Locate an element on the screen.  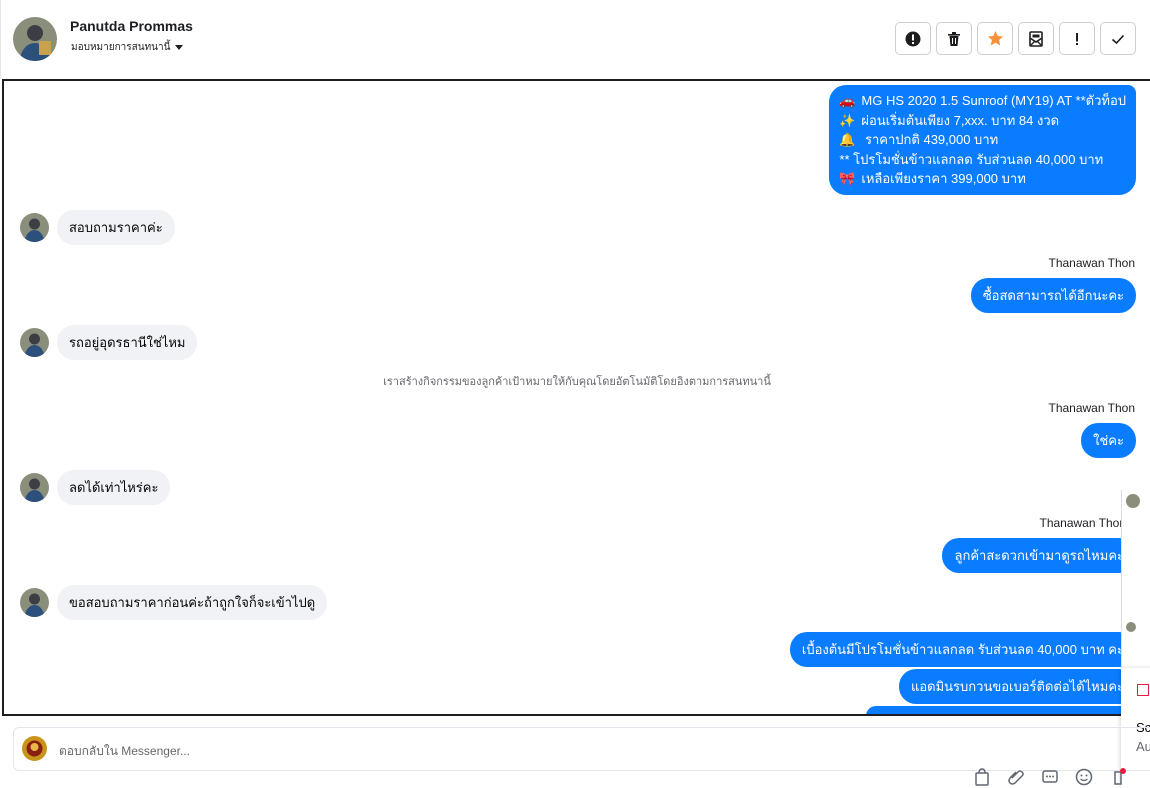
more-tools-icon is located at coordinates (1118, 777).